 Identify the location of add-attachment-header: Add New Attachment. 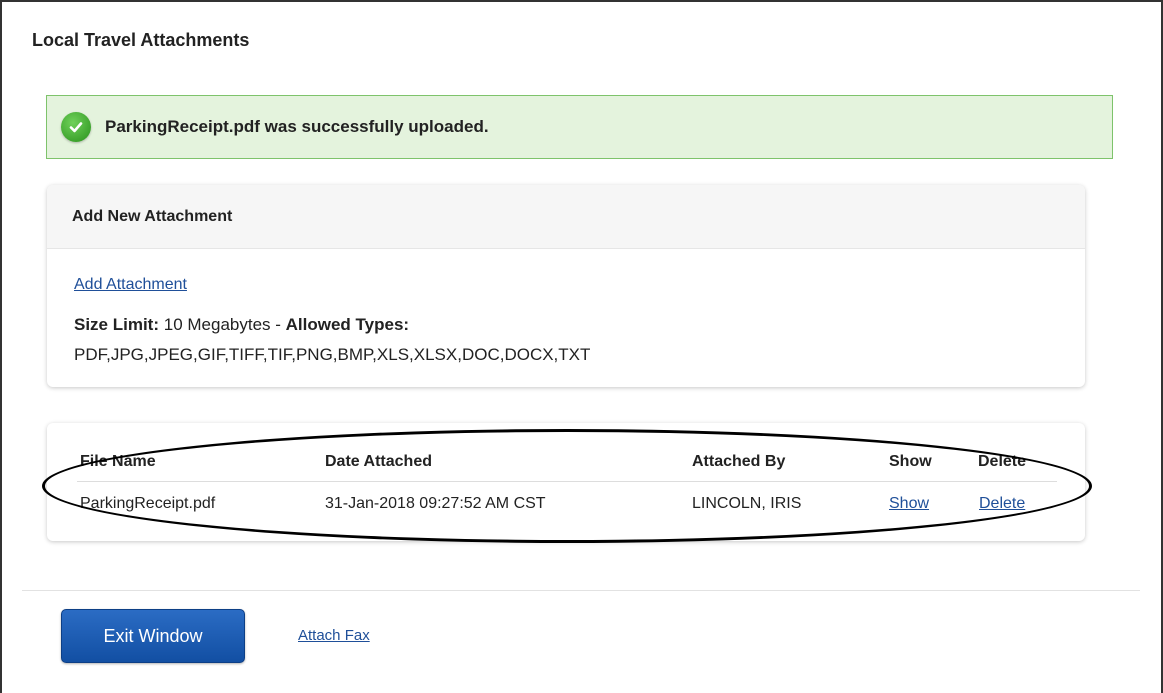
(566, 217).